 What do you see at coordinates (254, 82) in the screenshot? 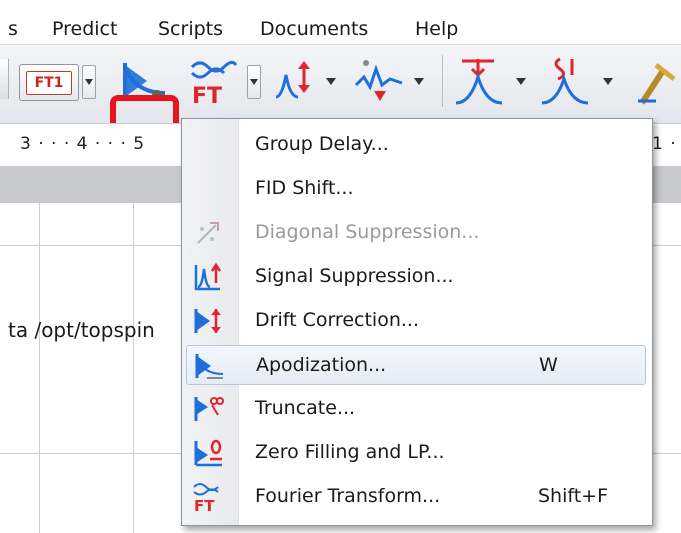
I see `fourier-transform-dropdown-button` at bounding box center [254, 82].